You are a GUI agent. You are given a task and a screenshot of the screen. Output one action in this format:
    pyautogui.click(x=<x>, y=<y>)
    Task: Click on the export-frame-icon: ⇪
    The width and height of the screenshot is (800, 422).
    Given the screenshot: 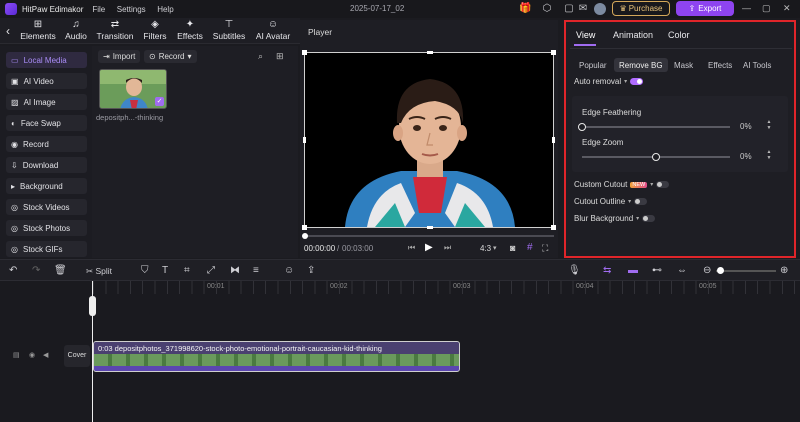 What is the action you would take?
    pyautogui.click(x=311, y=271)
    